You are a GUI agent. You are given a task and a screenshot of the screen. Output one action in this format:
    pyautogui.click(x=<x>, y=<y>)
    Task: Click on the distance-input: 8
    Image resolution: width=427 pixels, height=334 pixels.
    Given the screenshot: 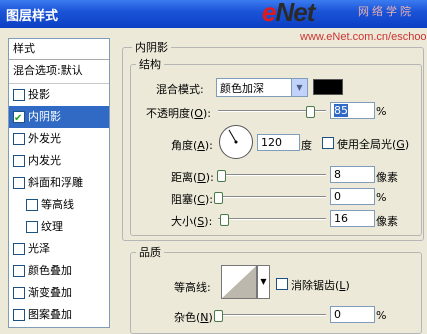 What is the action you would take?
    pyautogui.click(x=352, y=174)
    